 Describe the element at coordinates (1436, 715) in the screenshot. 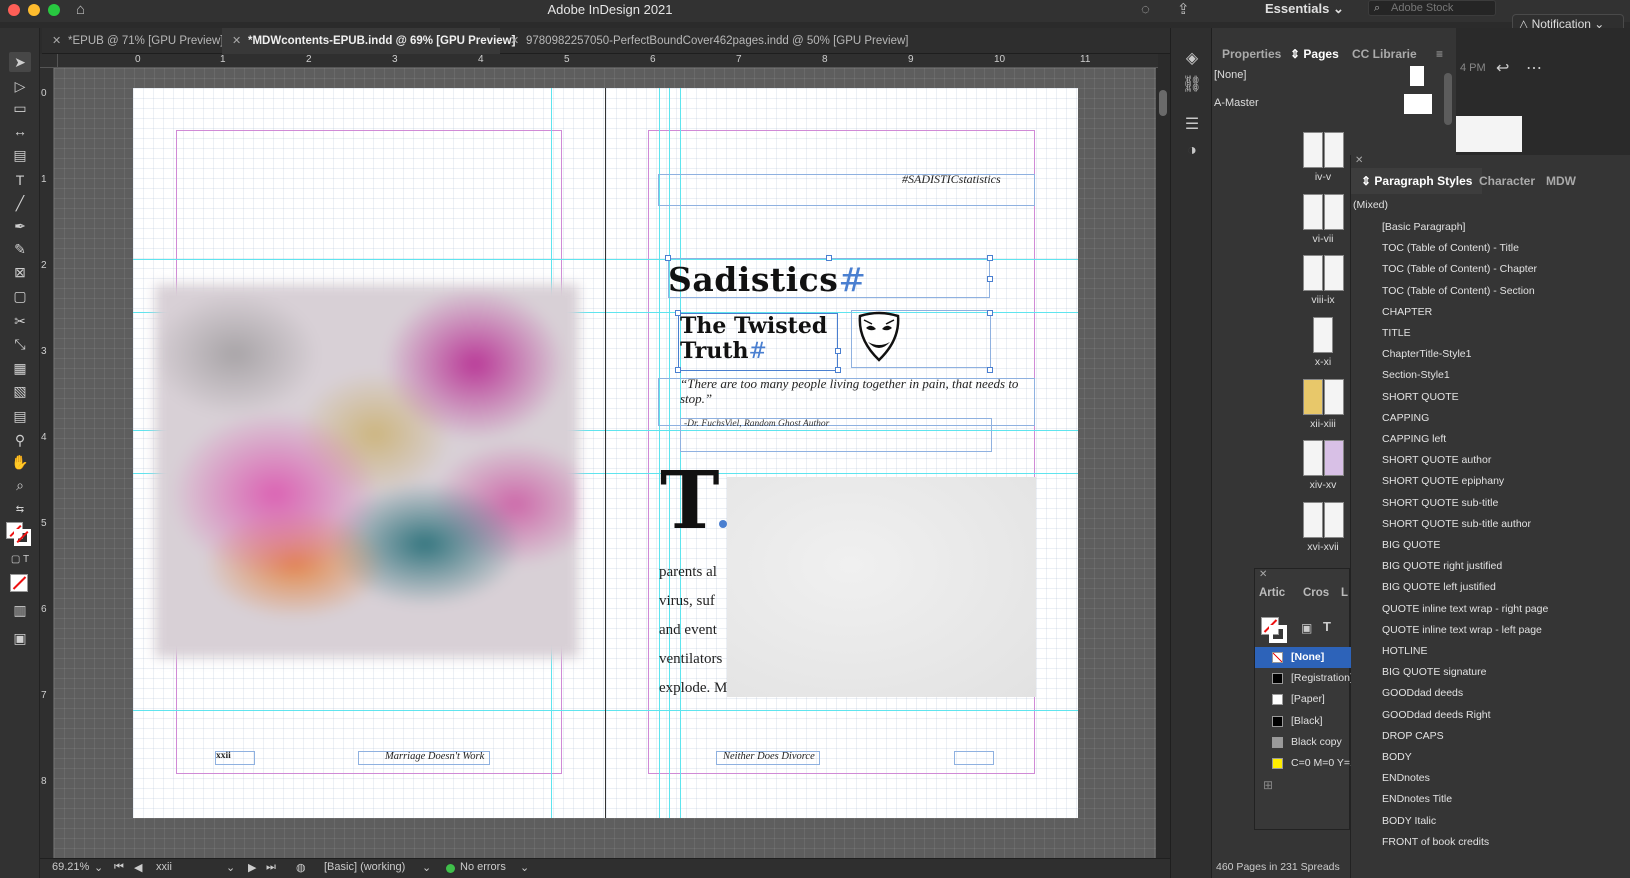

I see `paragraph-style-item: GOODdad deeds Right` at that location.